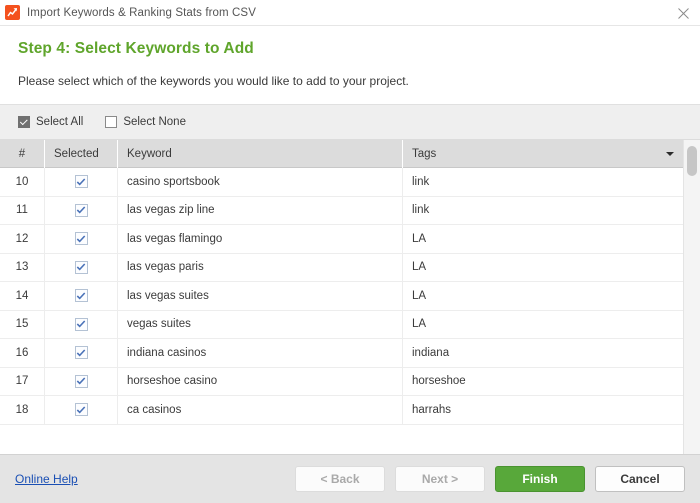 The width and height of the screenshot is (700, 503). Describe the element at coordinates (350, 13) in the screenshot. I see `title-bar: Import Keywords & Ranking Stats from CSV` at that location.